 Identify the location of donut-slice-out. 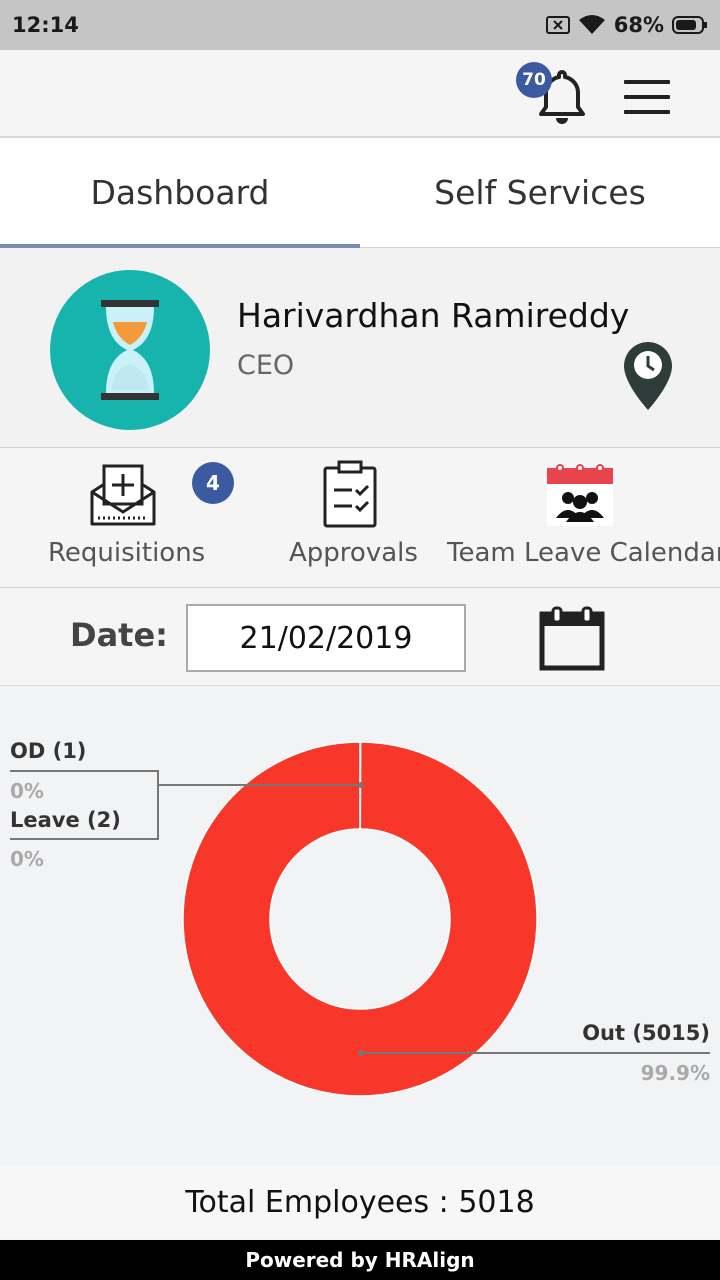
(360, 919).